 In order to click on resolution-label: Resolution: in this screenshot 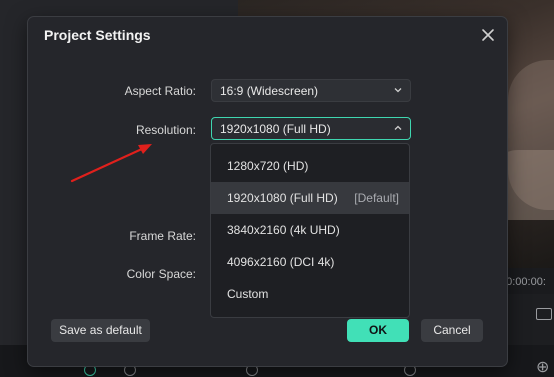, I will do `click(165, 130)`.